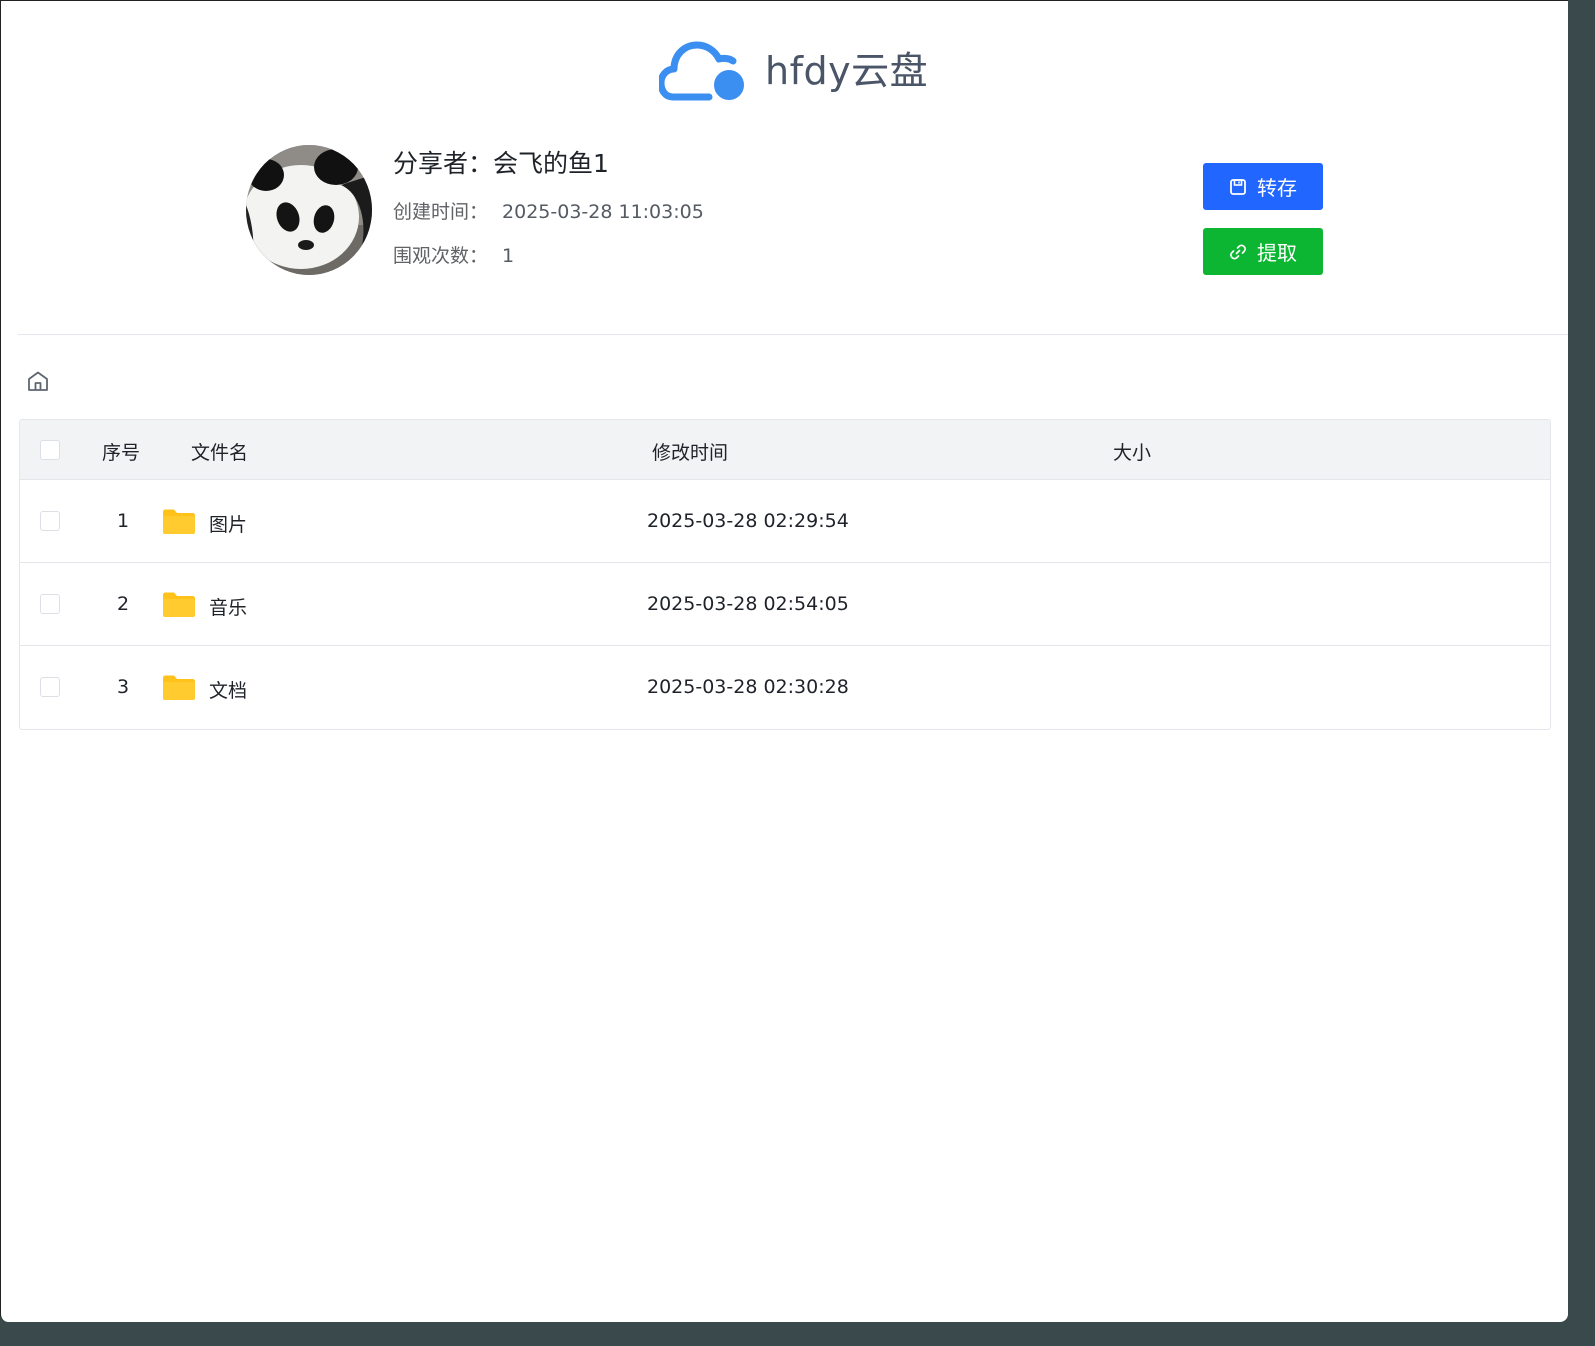  What do you see at coordinates (1277, 188) in the screenshot?
I see `save-button-label: 转存` at bounding box center [1277, 188].